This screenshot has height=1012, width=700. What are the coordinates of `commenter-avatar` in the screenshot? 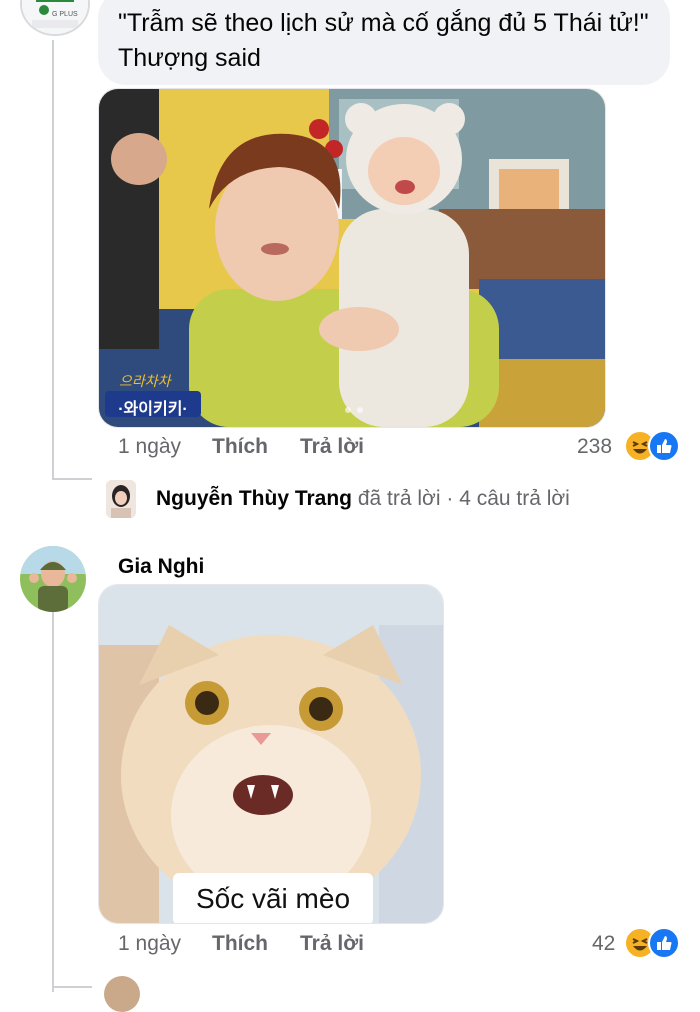 It's located at (53, 579).